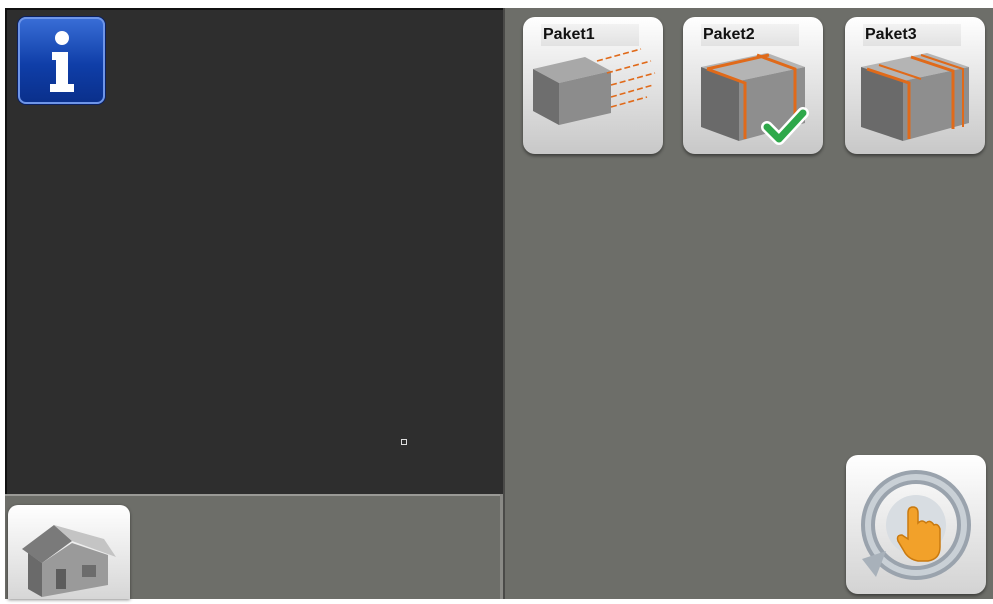 This screenshot has width=993, height=604. I want to click on package-banded-icon, so click(755, 99).